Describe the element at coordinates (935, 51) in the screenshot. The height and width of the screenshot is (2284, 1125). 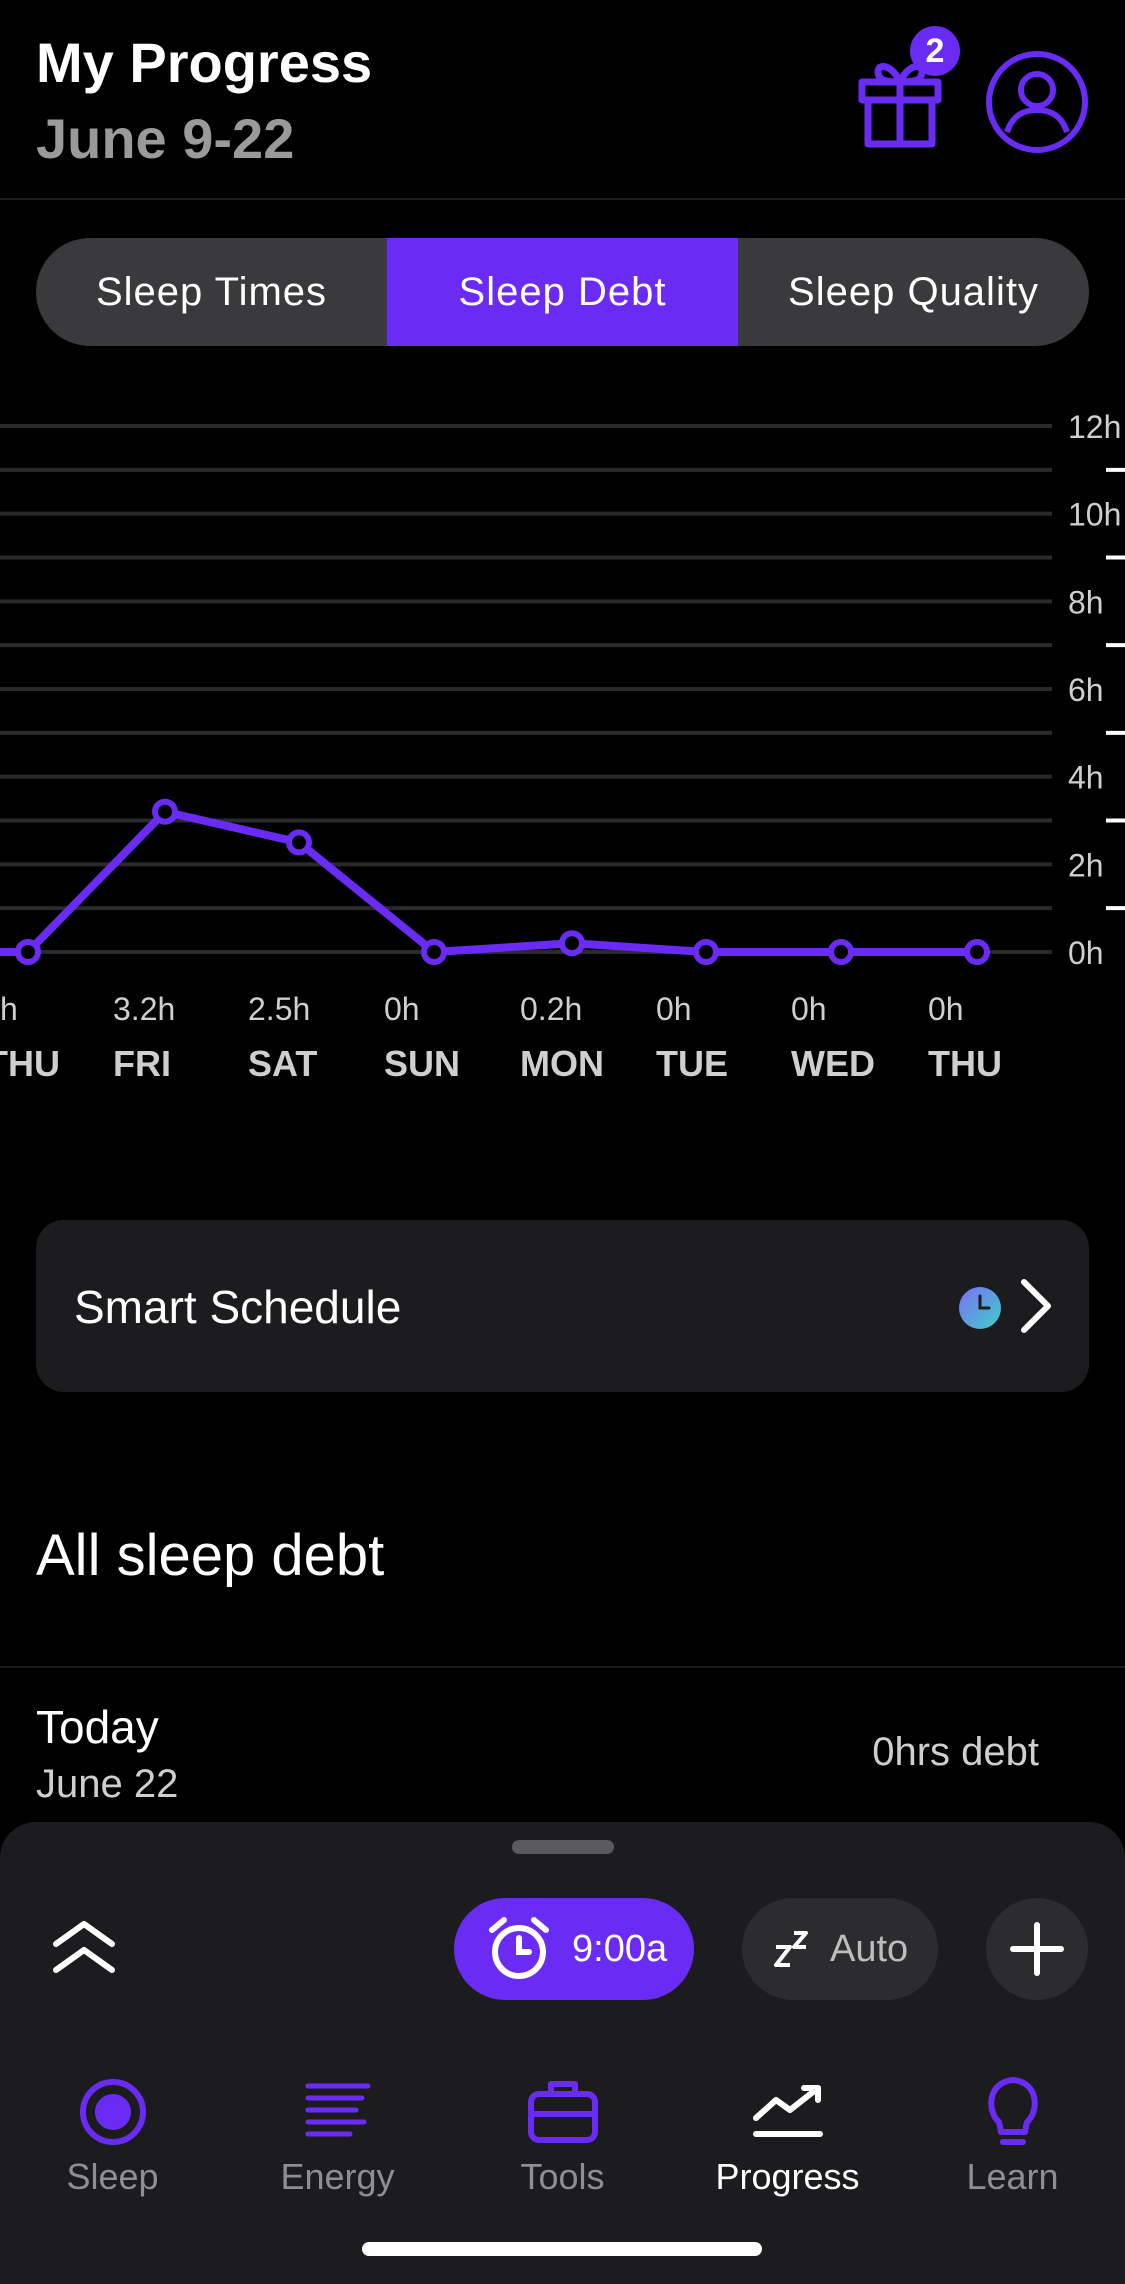
I see `notification-badge: 2` at that location.